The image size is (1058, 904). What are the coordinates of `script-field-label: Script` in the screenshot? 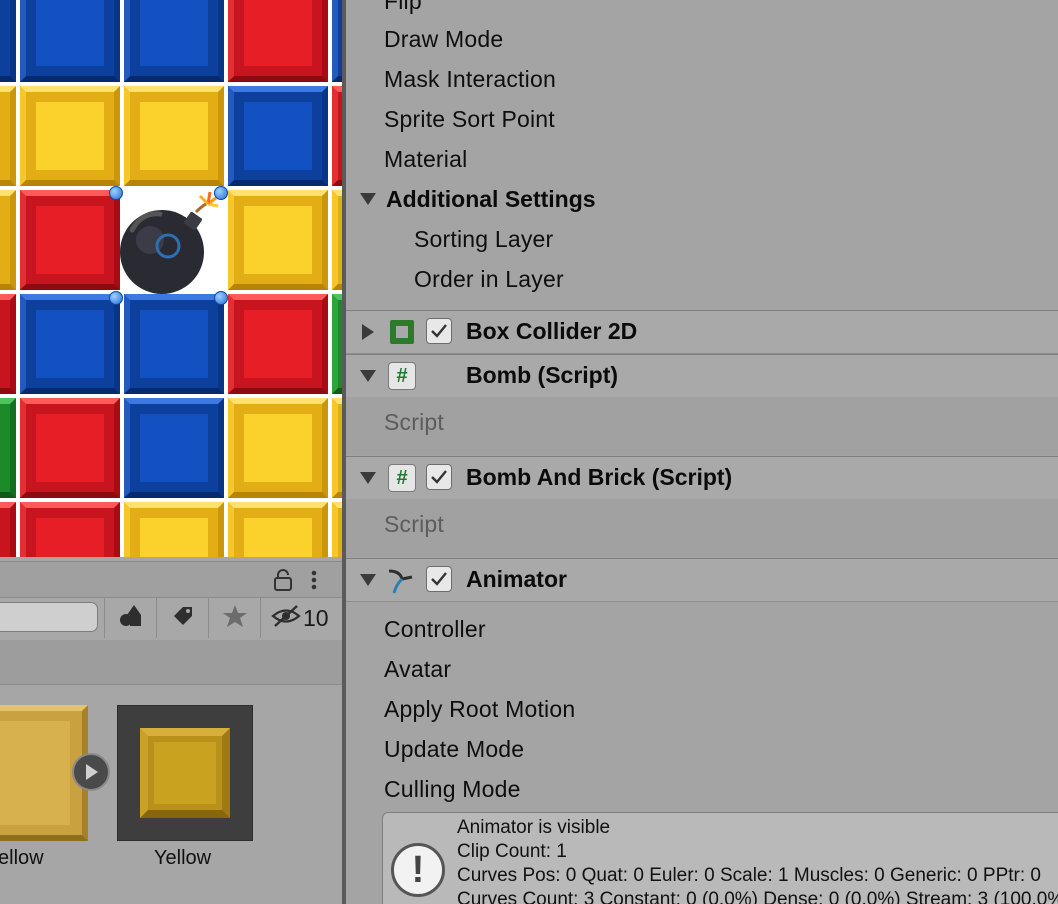 It's located at (414, 524).